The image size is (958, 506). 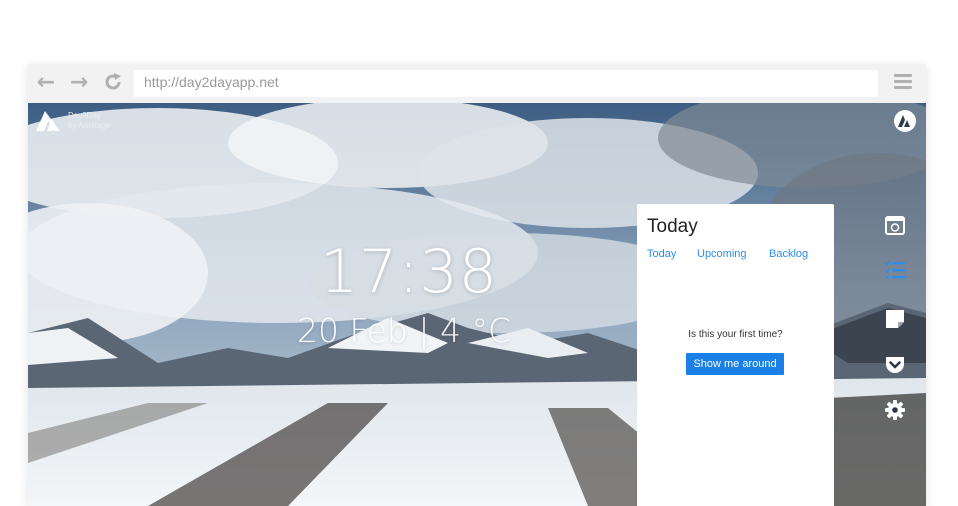 I want to click on brand-text: Day2Day by Armitage, so click(x=89, y=121).